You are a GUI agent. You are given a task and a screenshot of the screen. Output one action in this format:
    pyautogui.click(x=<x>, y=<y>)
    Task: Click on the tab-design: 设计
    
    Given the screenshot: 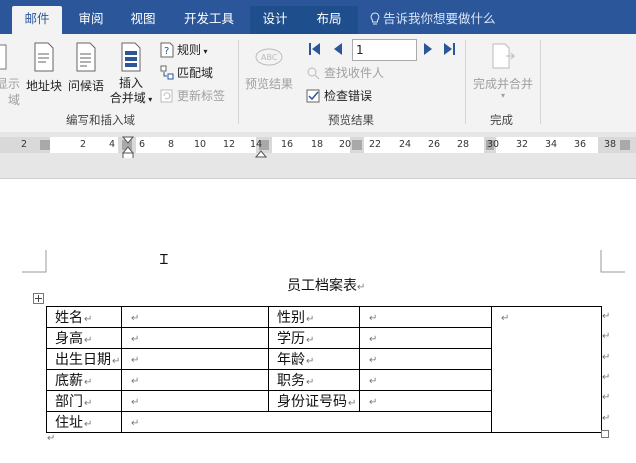 What is the action you would take?
    pyautogui.click(x=275, y=20)
    